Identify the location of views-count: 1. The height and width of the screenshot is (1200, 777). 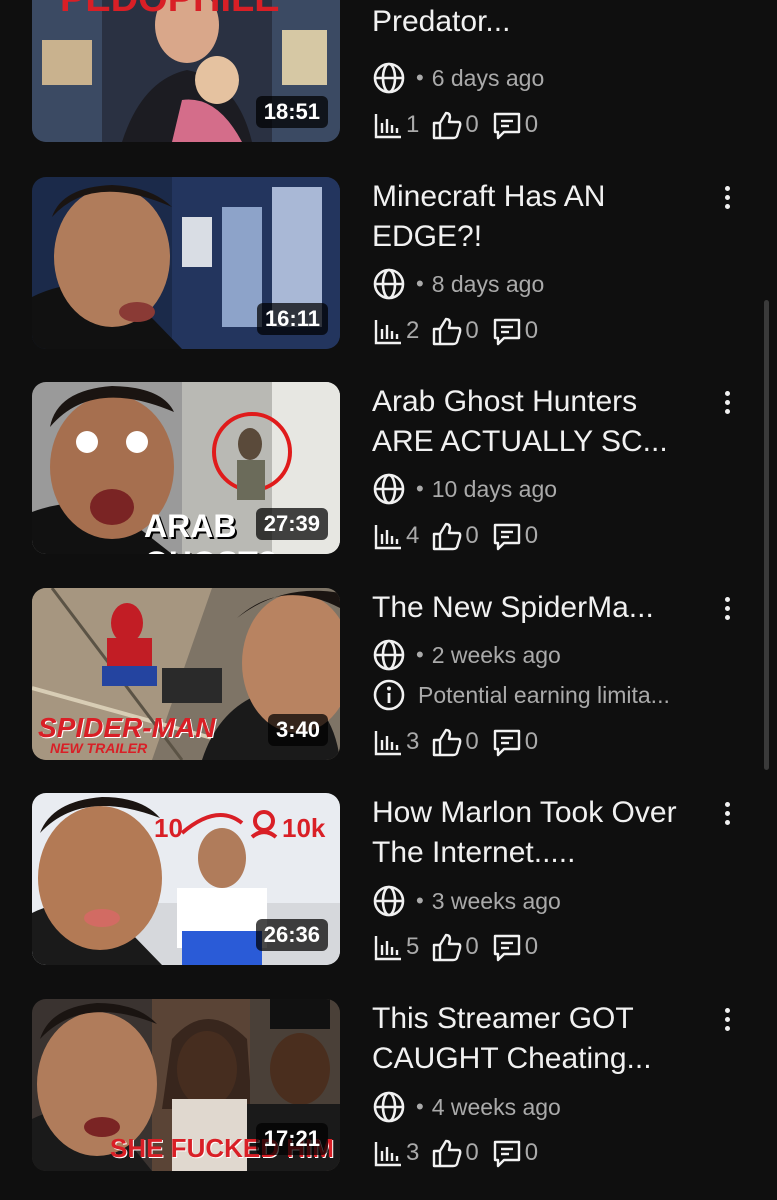
(413, 124).